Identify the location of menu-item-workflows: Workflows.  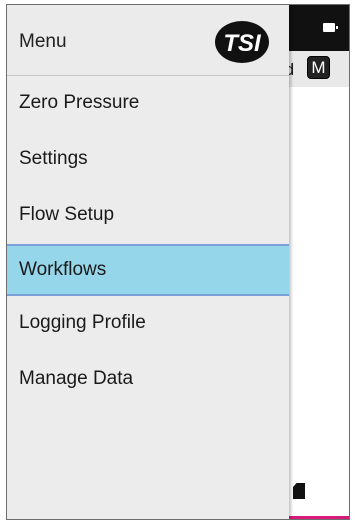
(148, 270).